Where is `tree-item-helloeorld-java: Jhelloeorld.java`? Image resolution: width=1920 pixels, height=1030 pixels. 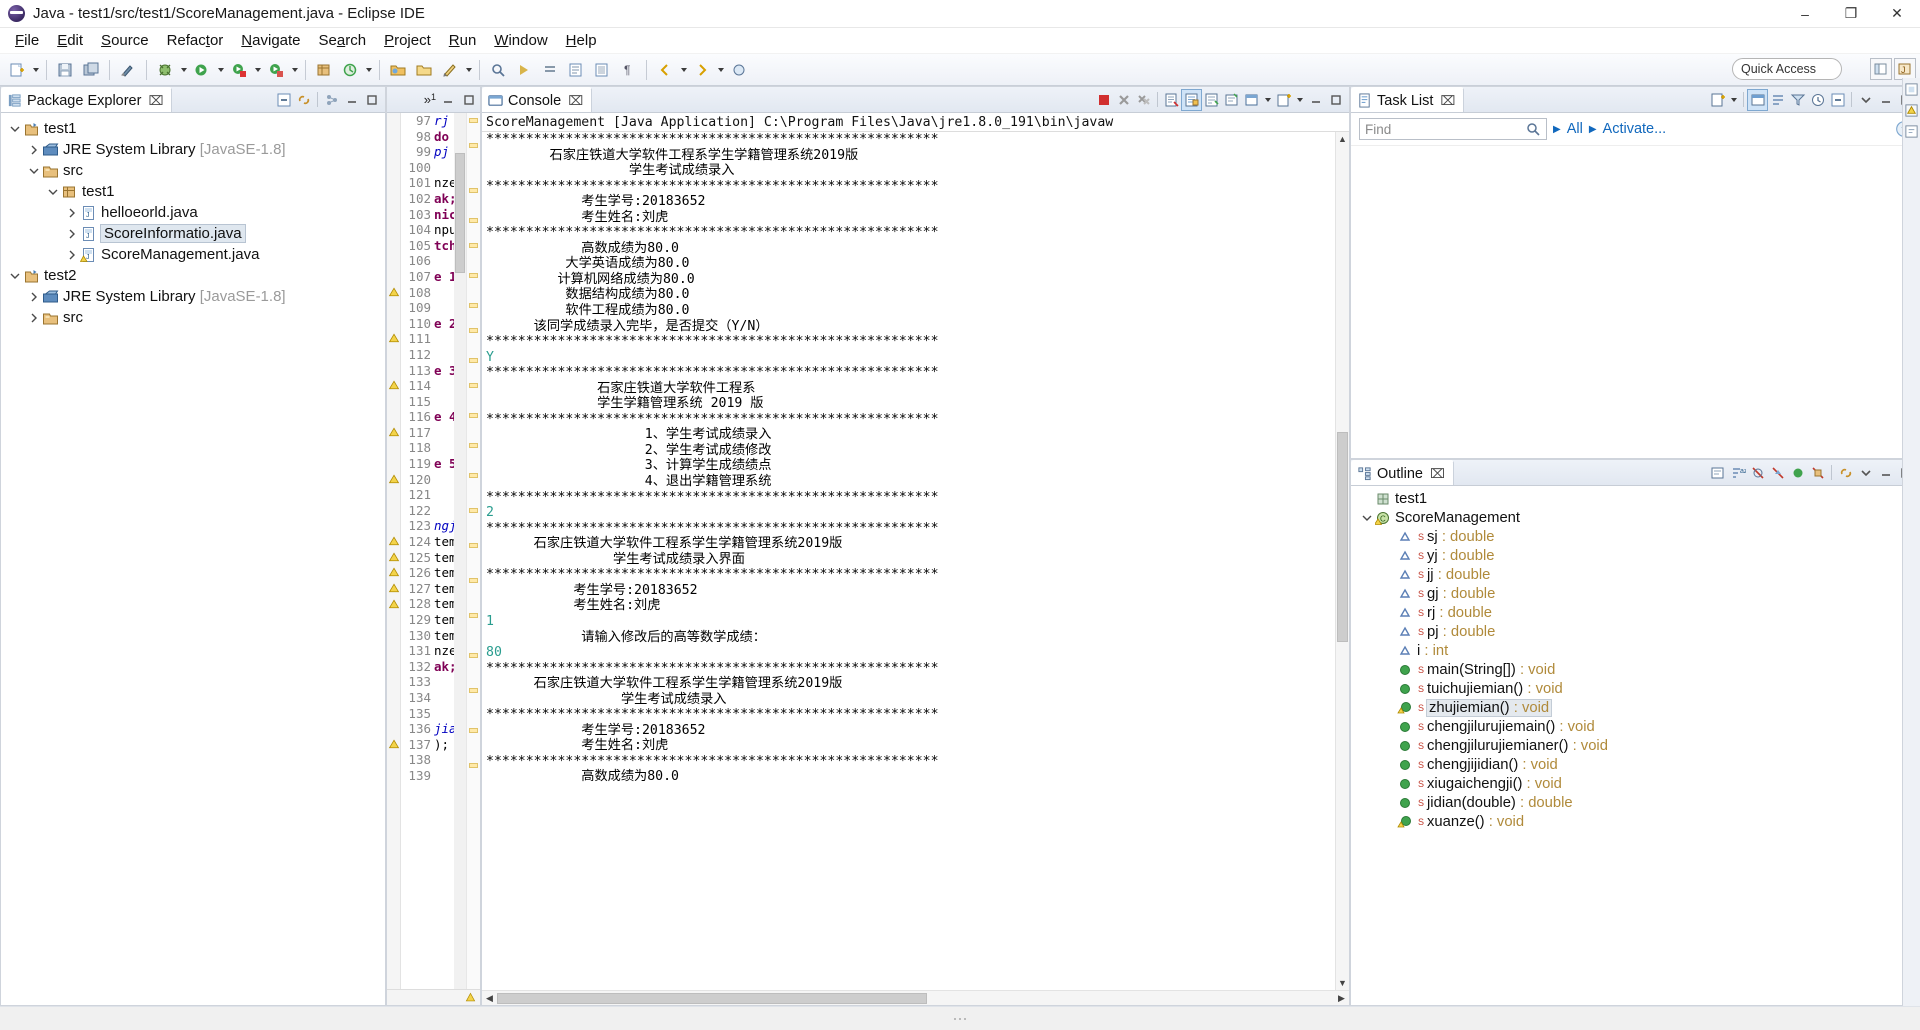
tree-item-helloeorld-java: Jhelloeorld.java is located at coordinates (193, 212).